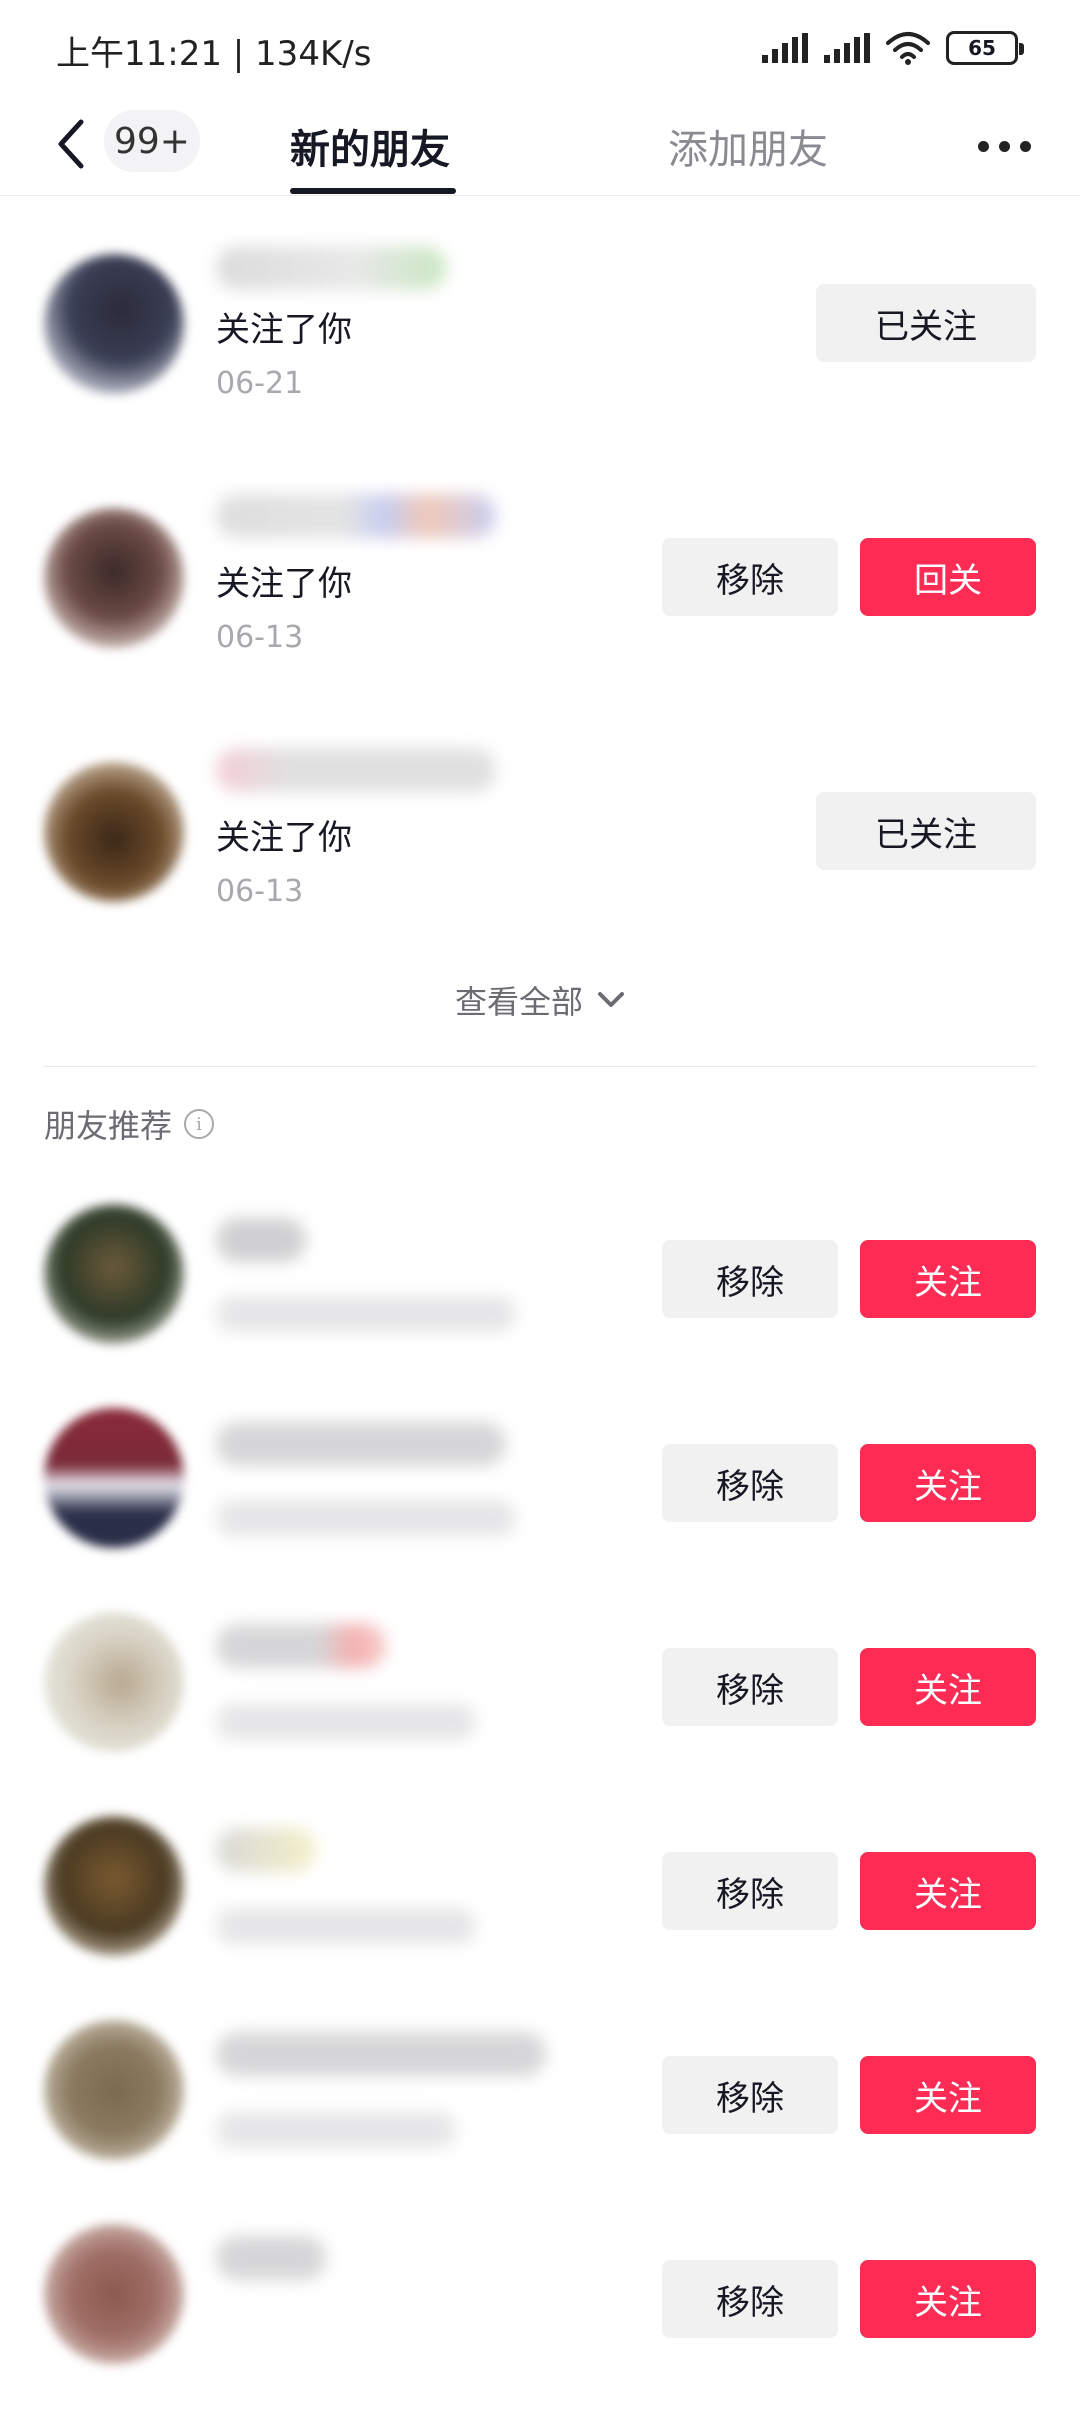  What do you see at coordinates (748, 146) in the screenshot?
I see `tab-add-friends: 添加朋友` at bounding box center [748, 146].